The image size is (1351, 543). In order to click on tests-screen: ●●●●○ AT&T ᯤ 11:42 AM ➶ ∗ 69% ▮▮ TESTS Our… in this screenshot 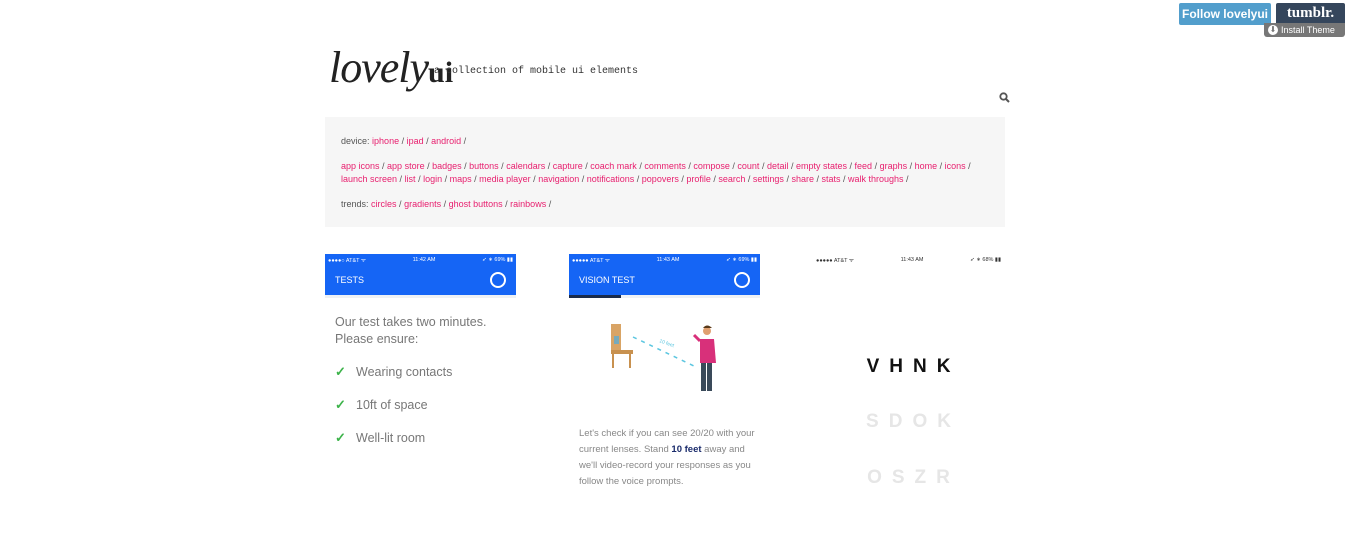, I will do `click(420, 394)`.